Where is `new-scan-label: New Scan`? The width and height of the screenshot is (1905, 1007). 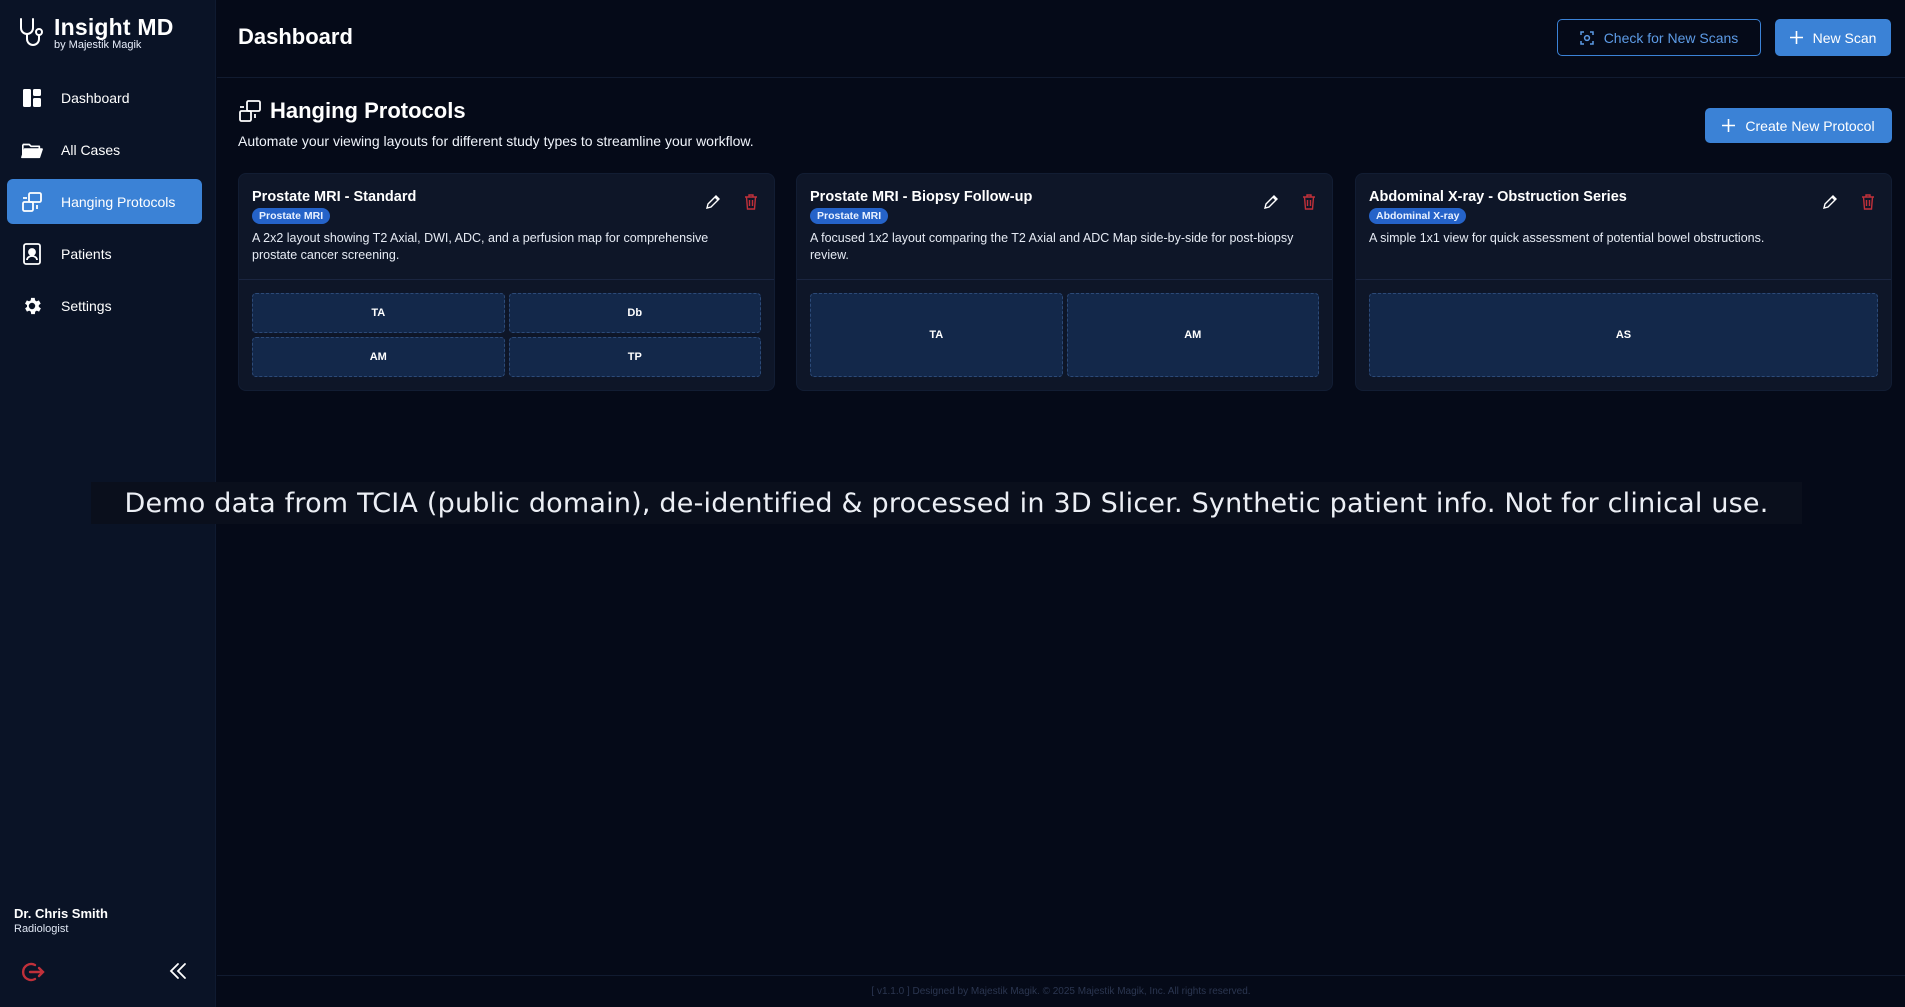
new-scan-label: New Scan is located at coordinates (1844, 37).